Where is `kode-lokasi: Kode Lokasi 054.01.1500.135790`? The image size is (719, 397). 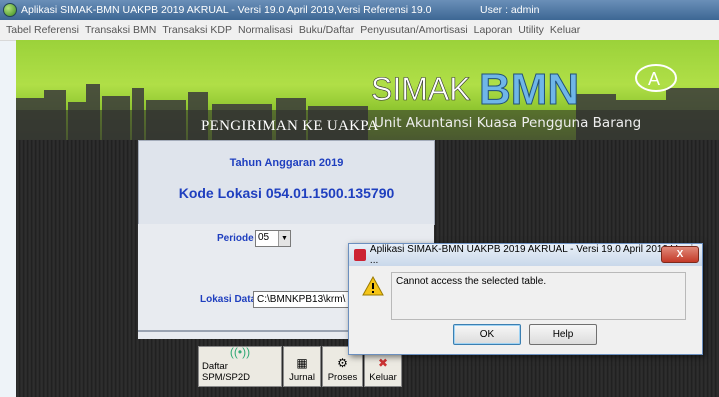
kode-lokasi: Kode Lokasi 054.01.1500.135790 is located at coordinates (286, 193).